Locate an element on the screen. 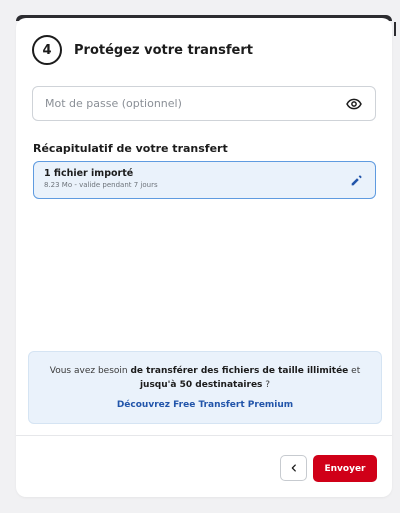  file-count: 1 fichier importé is located at coordinates (89, 173).